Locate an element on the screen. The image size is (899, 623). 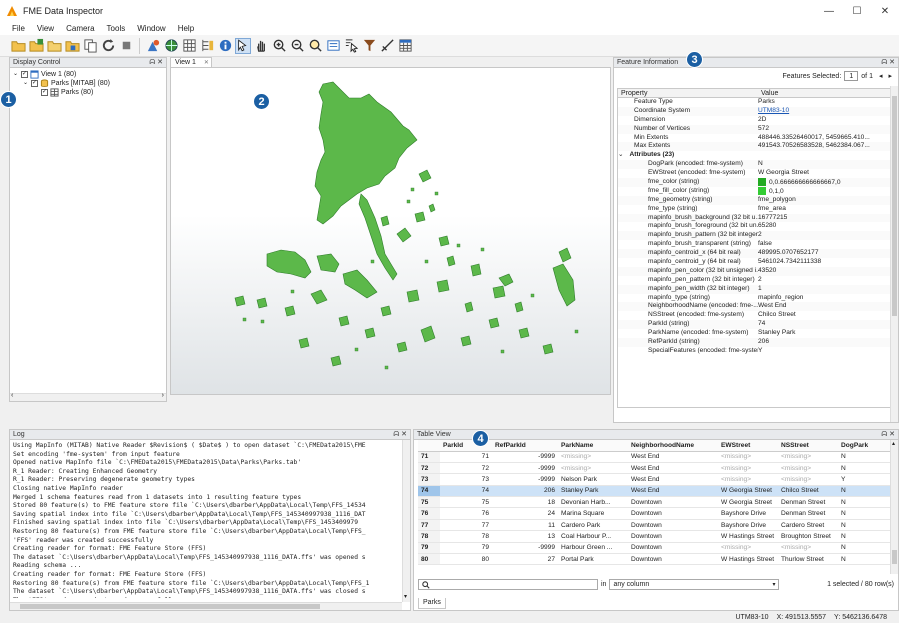
column-header: RefParkId is located at coordinates (525, 446).